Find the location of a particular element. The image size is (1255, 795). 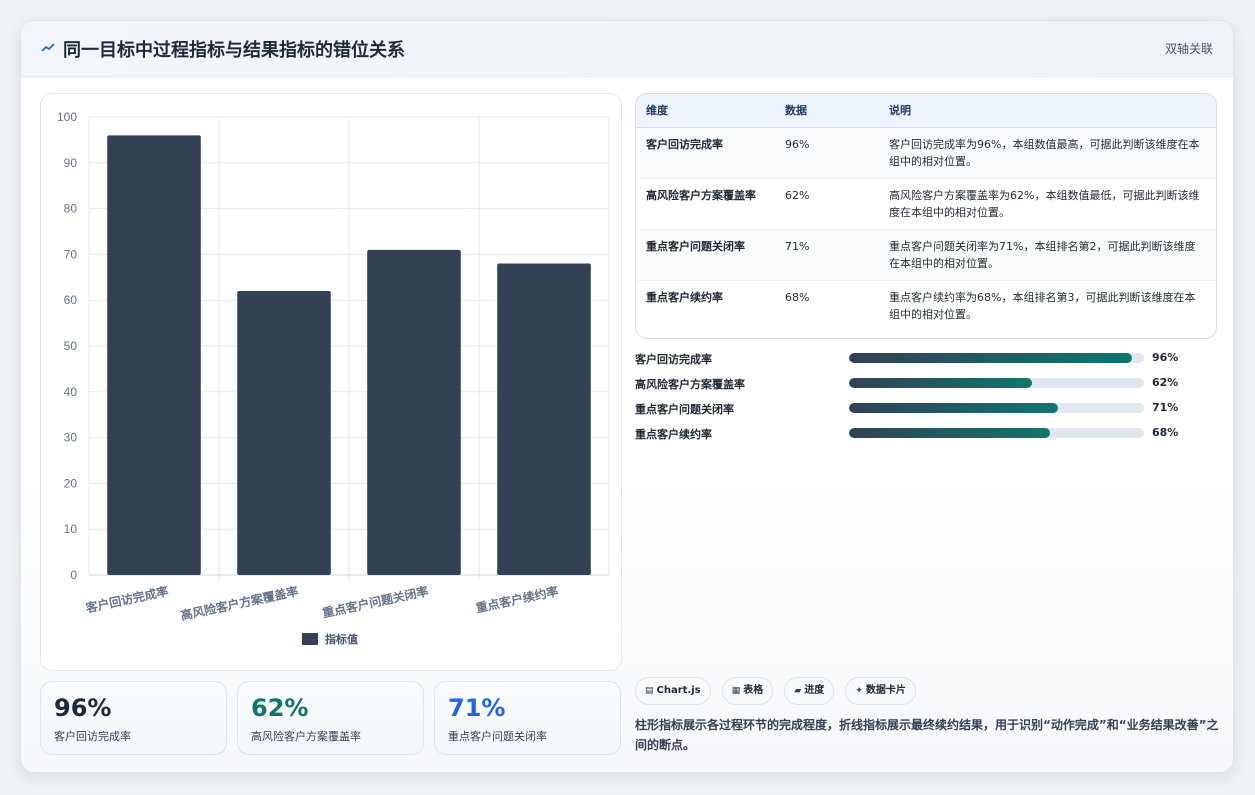

y-tick-label: 40 is located at coordinates (71, 392).